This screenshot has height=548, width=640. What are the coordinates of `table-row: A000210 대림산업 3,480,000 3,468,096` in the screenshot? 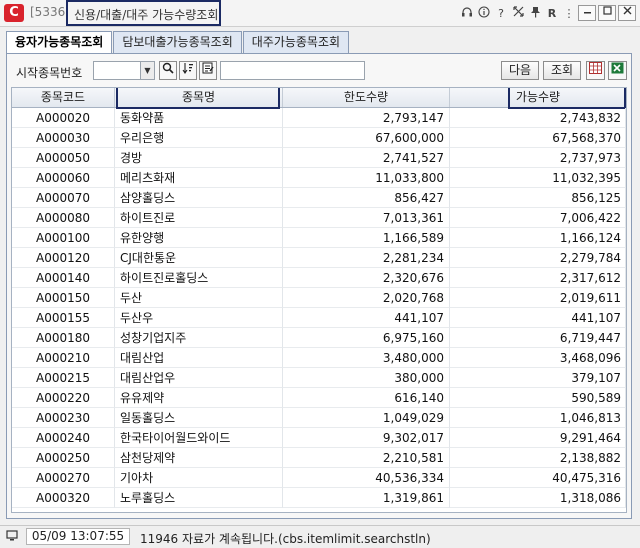 It's located at (319, 358).